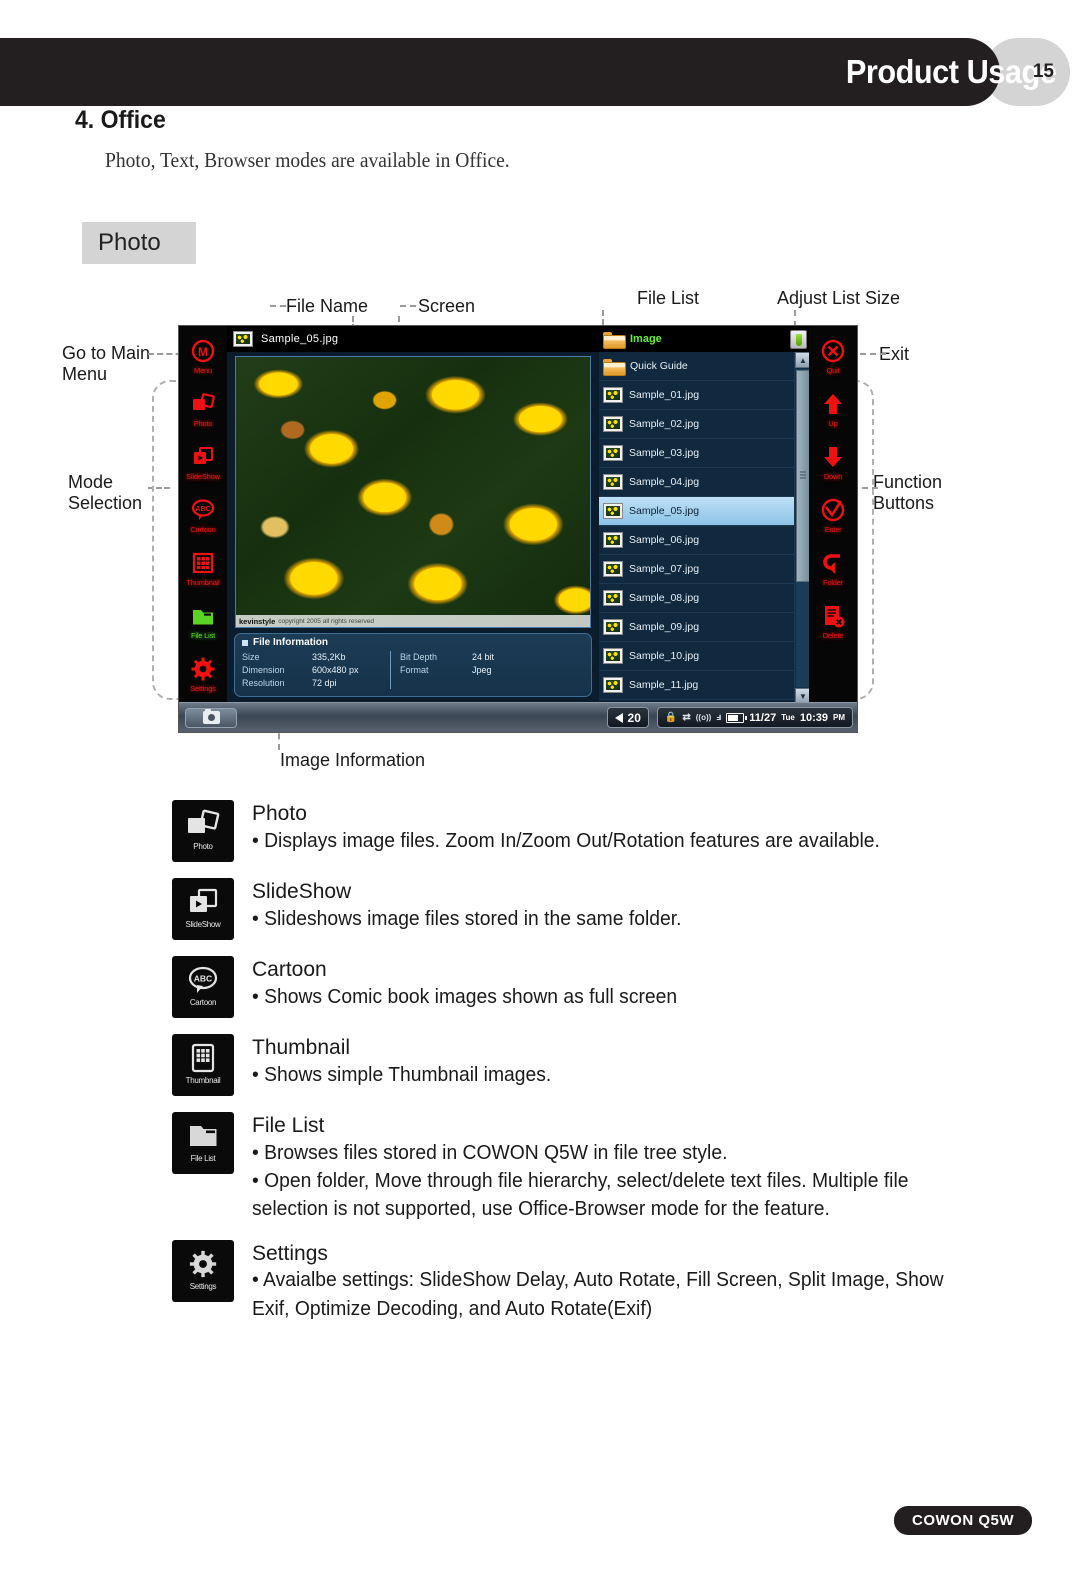  I want to click on bullet-square-icon, so click(245, 642).